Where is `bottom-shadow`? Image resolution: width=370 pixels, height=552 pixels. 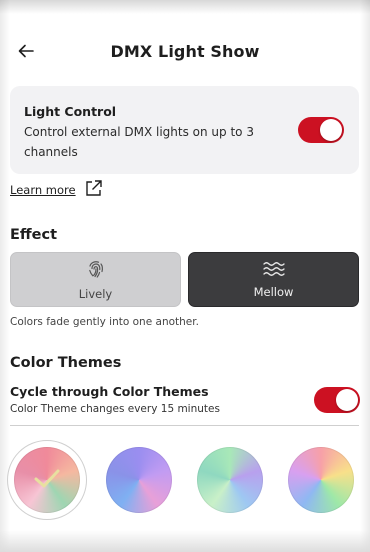 bottom-shadow is located at coordinates (185, 541).